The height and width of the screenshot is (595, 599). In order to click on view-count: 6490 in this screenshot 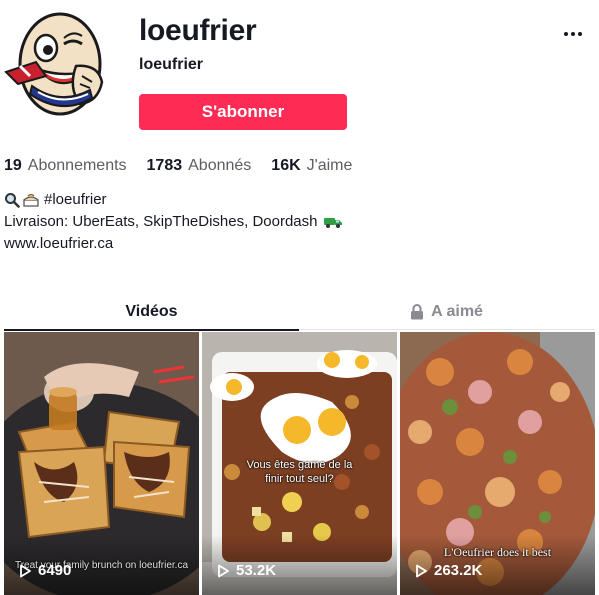, I will do `click(55, 570)`.